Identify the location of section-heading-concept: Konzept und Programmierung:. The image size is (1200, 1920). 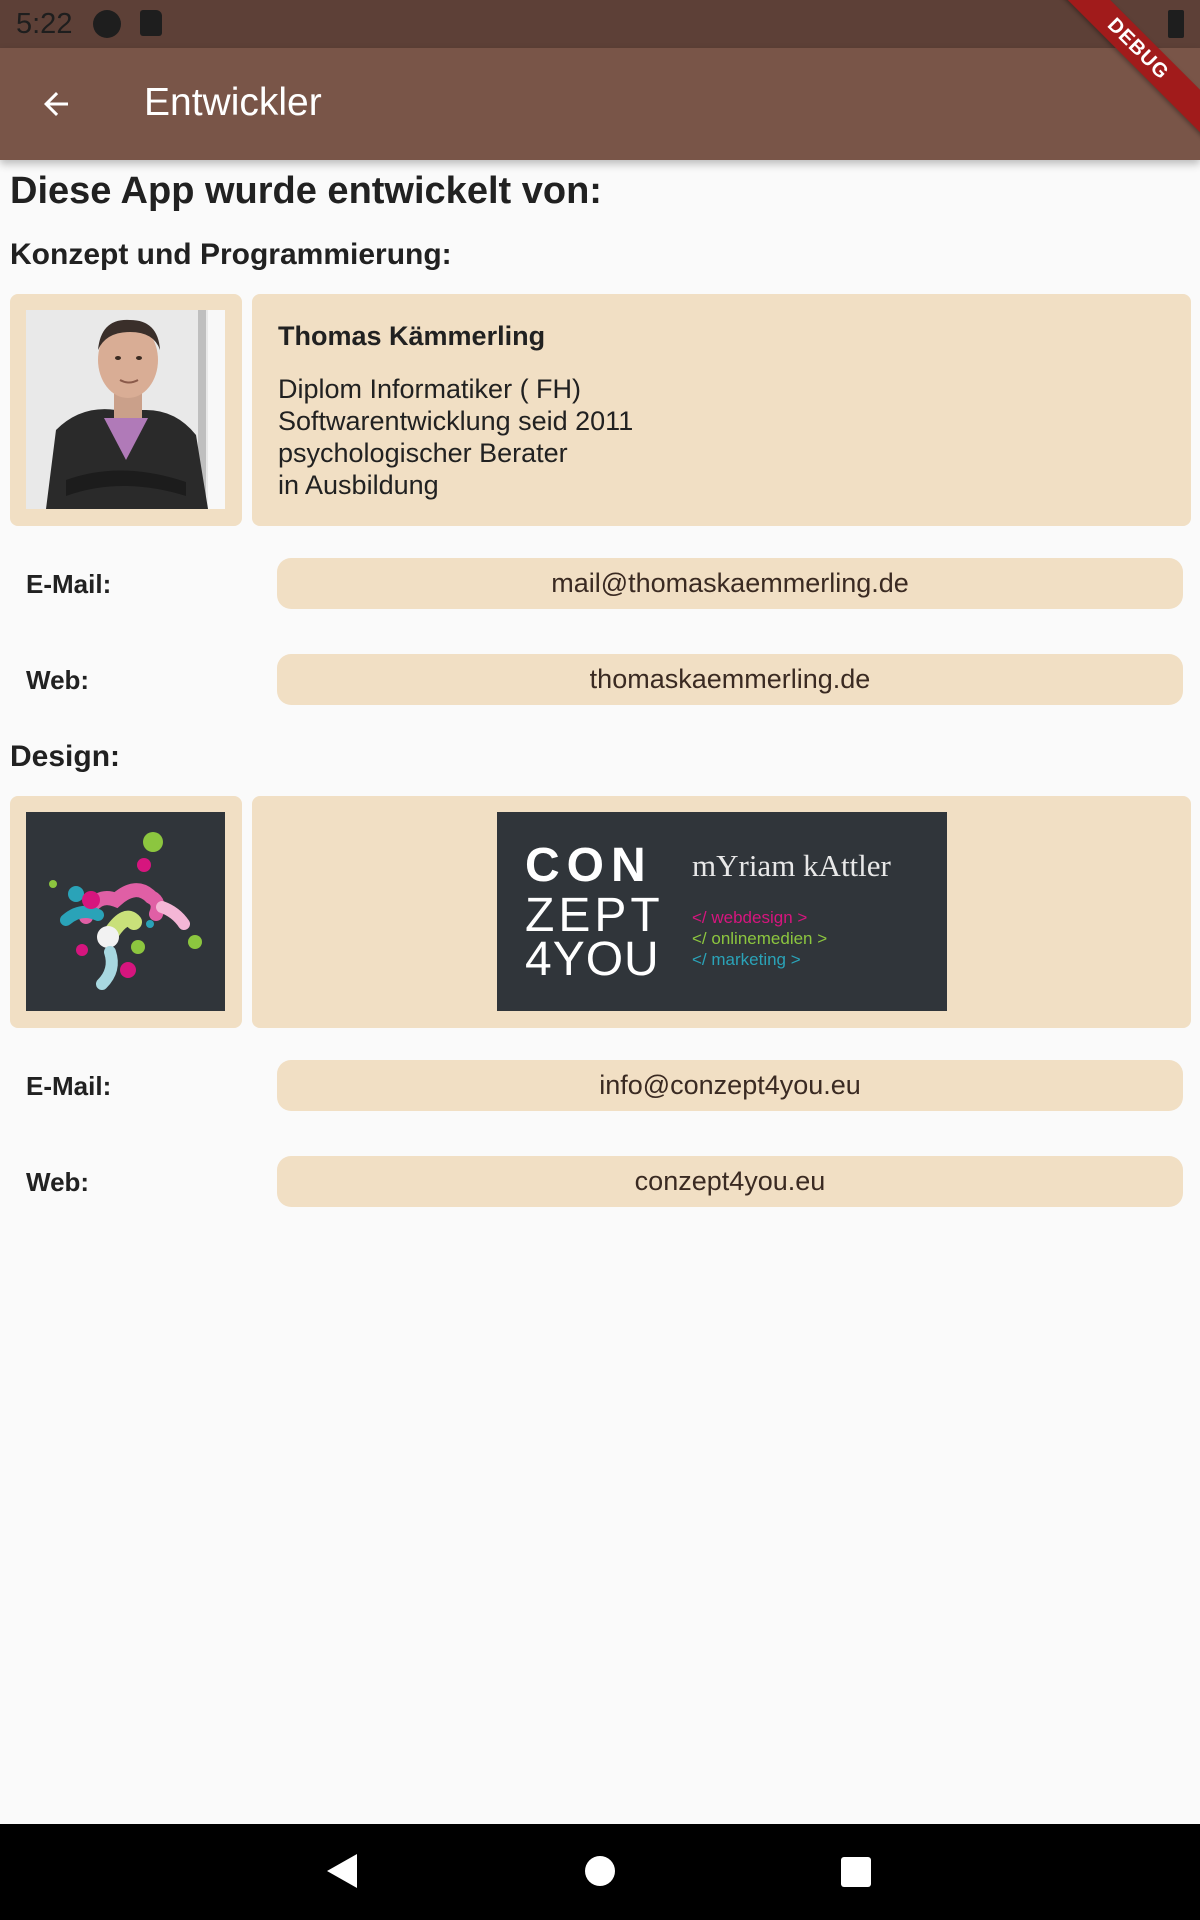
(231, 254).